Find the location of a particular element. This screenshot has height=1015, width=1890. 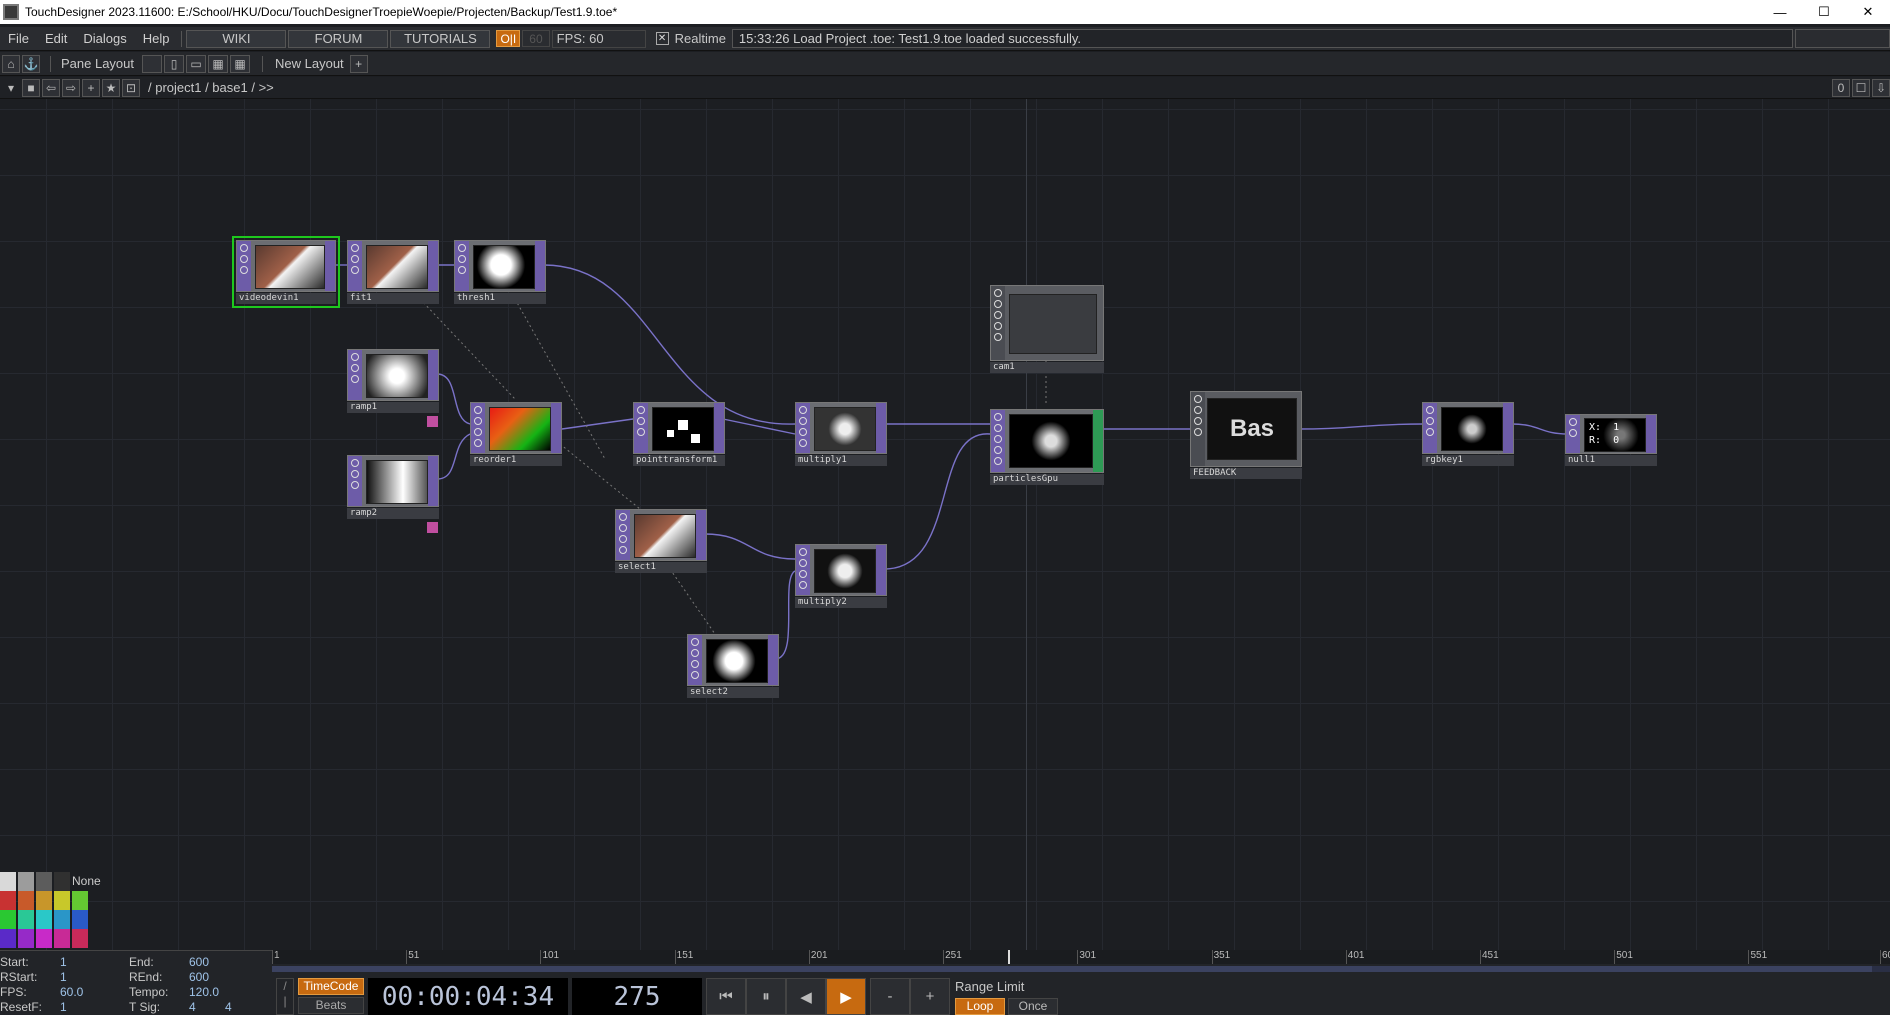

pane-download-icon: ⇩ is located at coordinates (1881, 87).